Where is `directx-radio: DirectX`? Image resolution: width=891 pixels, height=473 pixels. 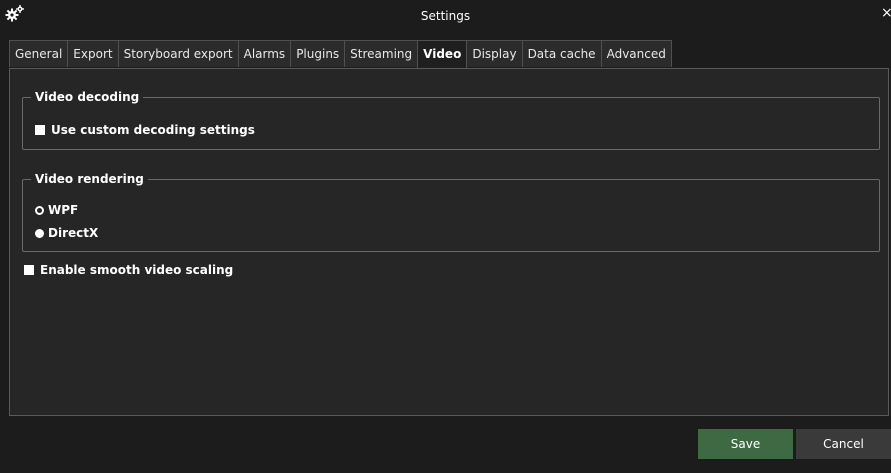
directx-radio: DirectX is located at coordinates (66, 233).